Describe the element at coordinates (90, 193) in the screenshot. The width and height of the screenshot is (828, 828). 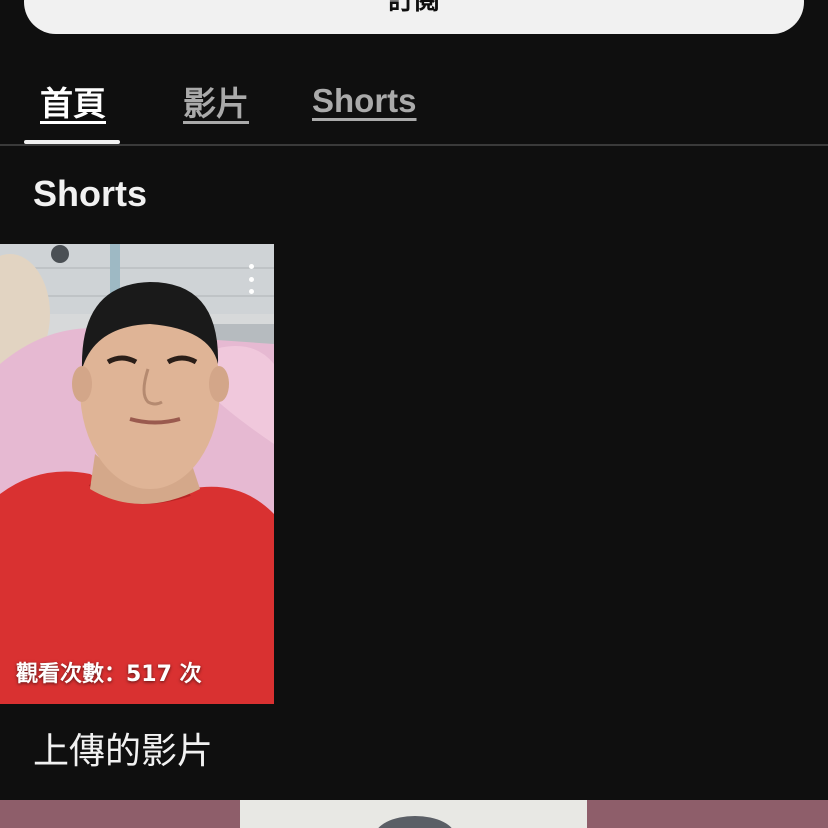
I see `section-title-shorts: Shorts` at that location.